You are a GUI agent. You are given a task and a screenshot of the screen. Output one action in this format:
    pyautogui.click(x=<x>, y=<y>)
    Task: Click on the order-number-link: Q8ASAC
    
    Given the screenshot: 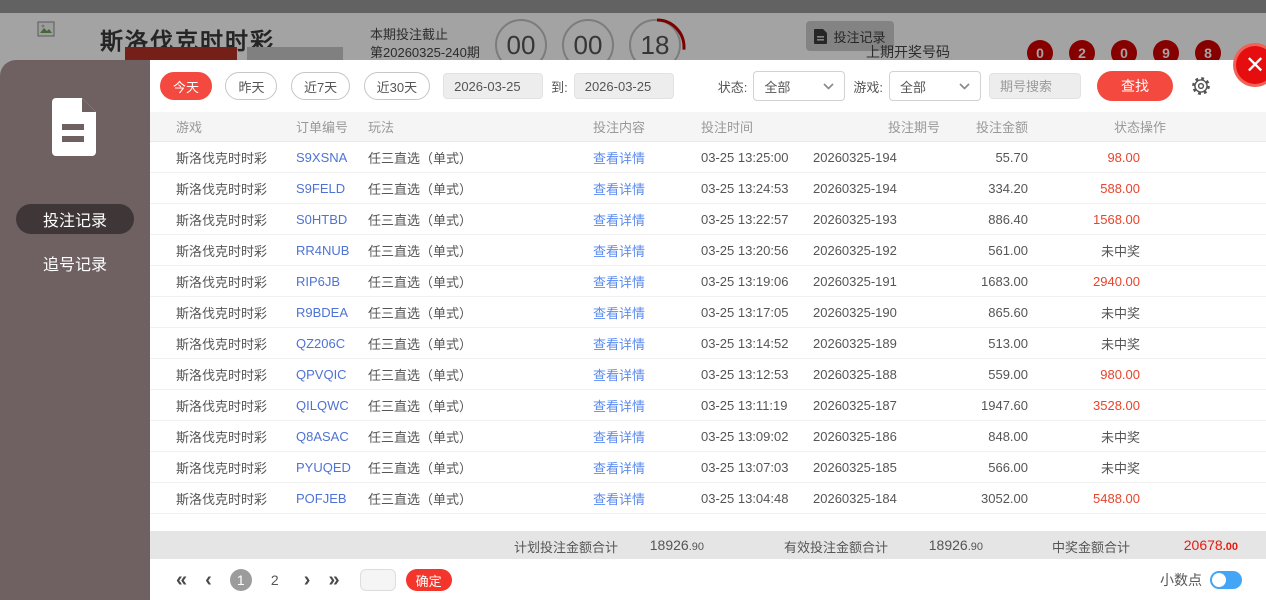 What is the action you would take?
    pyautogui.click(x=332, y=436)
    